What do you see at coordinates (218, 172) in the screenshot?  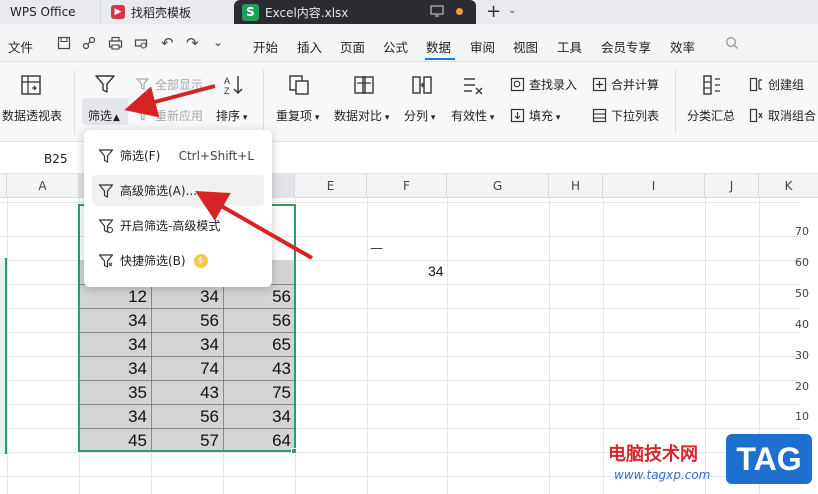 I see `annotation-arrows` at bounding box center [218, 172].